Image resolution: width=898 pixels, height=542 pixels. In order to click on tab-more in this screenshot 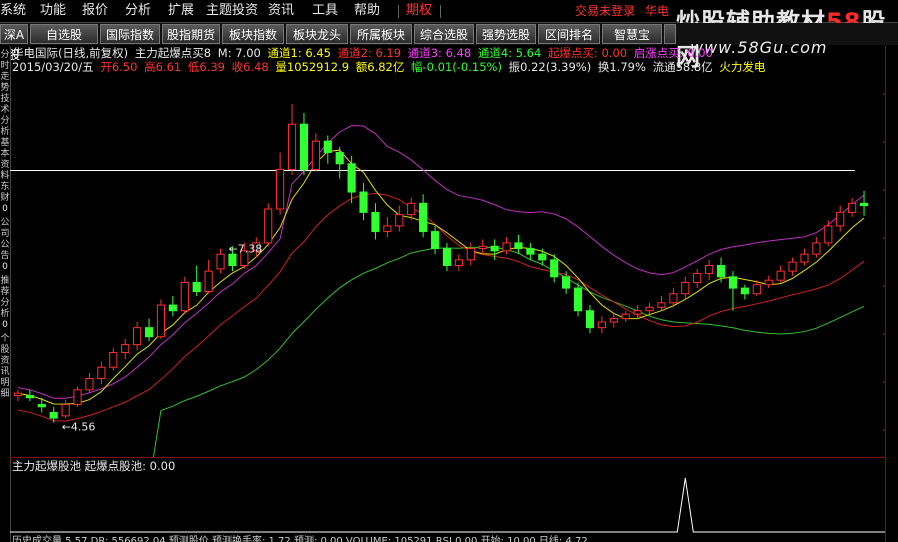, I will do `click(670, 34)`.